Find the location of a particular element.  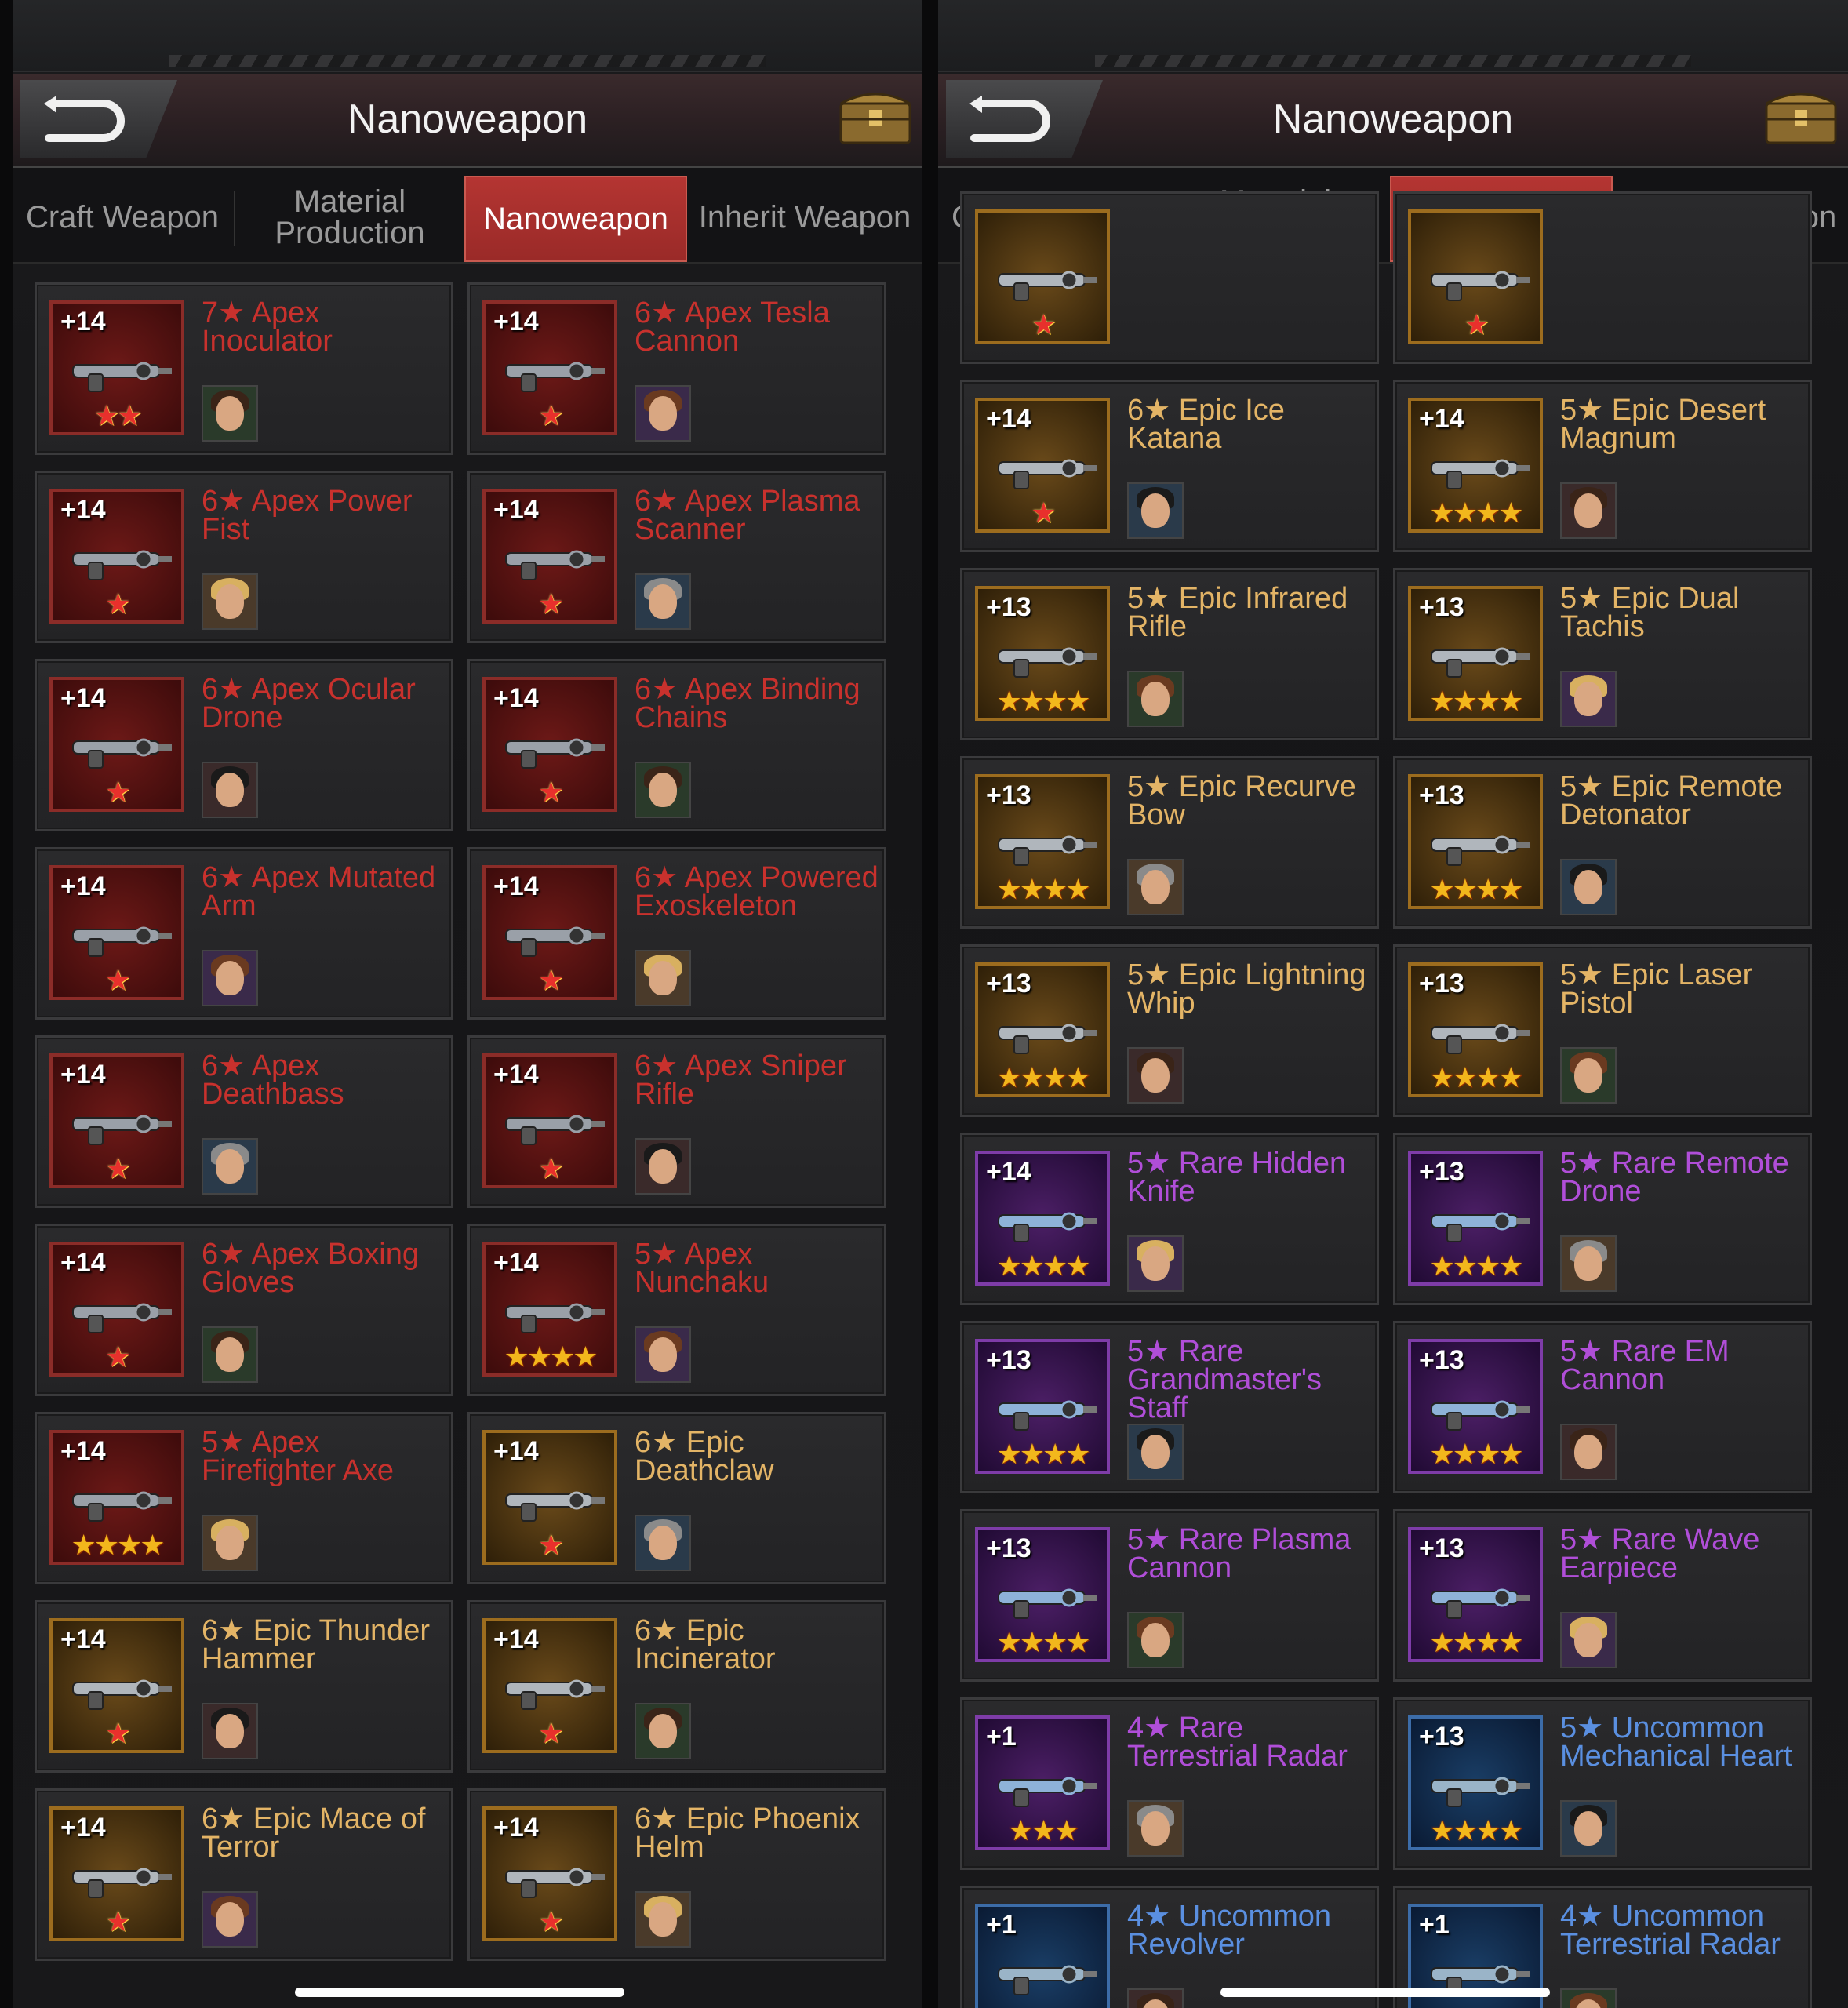

weapon-card: +13 ★★★★ 5★ Rare Remote Drone is located at coordinates (1602, 1219).